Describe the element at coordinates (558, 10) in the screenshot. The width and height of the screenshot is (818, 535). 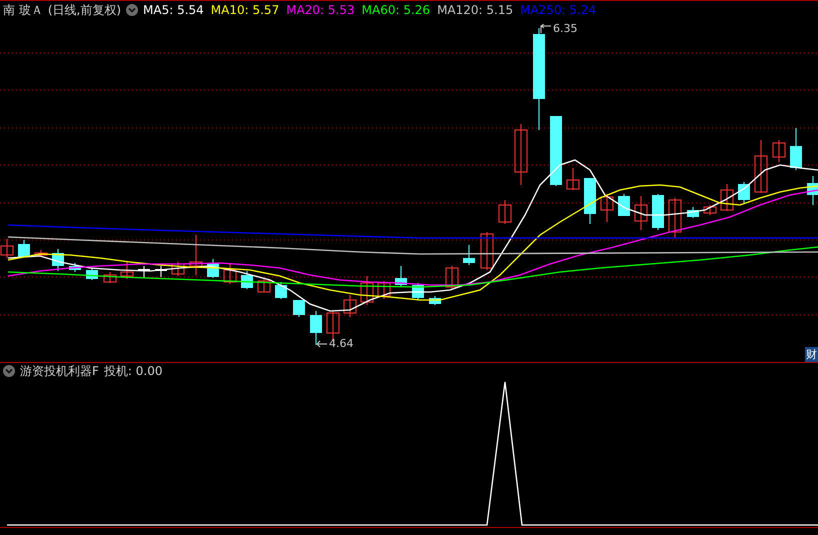
I see `moving-average-value: MA250: 5.24` at that location.